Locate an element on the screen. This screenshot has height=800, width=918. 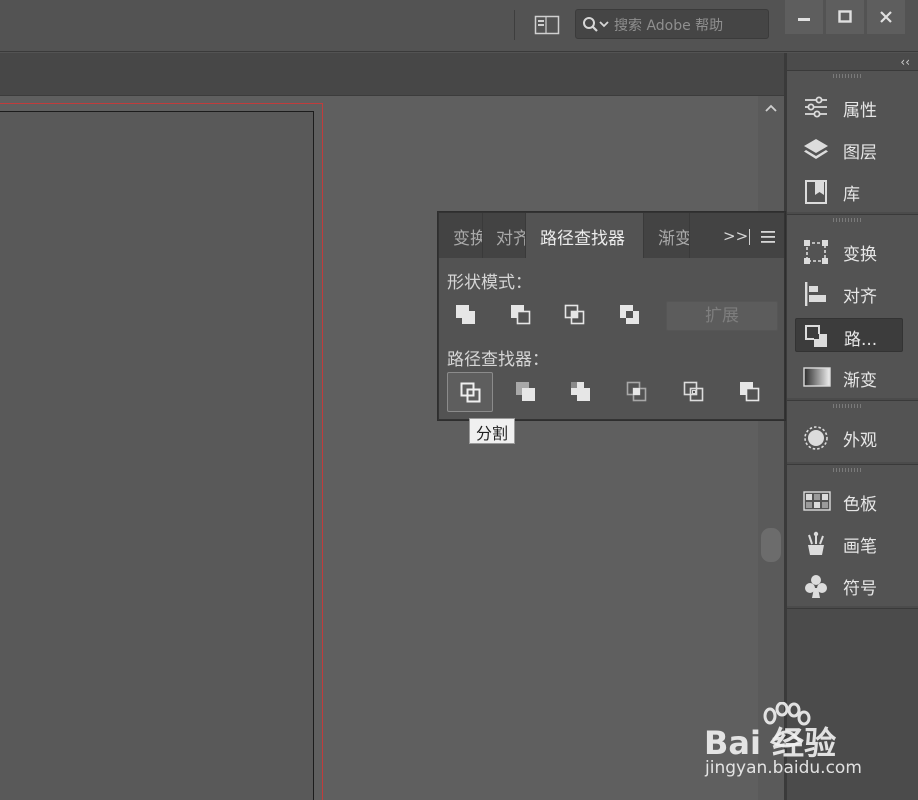
dock-label: 外观 is located at coordinates (860, 441).